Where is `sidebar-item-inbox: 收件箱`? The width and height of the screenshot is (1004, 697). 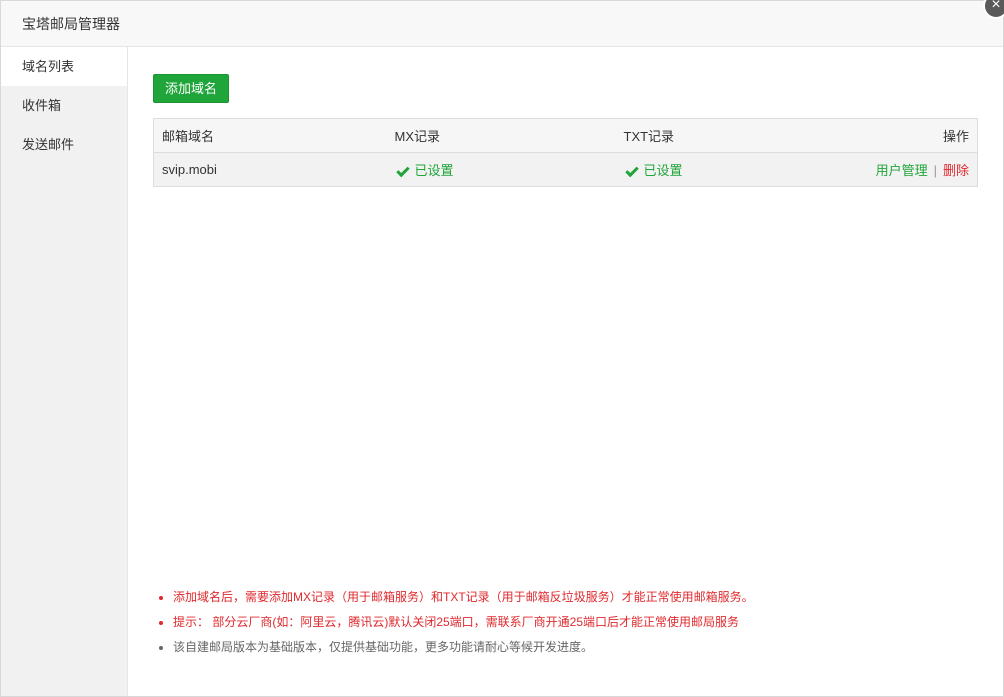
sidebar-item-inbox: 收件箱 is located at coordinates (64, 105).